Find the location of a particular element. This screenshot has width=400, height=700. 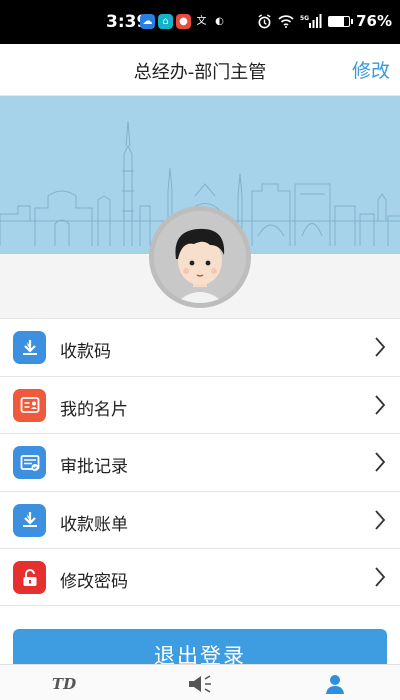

status-notification-icons: ☁ ⌂ ● 文 ◐ is located at coordinates (183, 21).